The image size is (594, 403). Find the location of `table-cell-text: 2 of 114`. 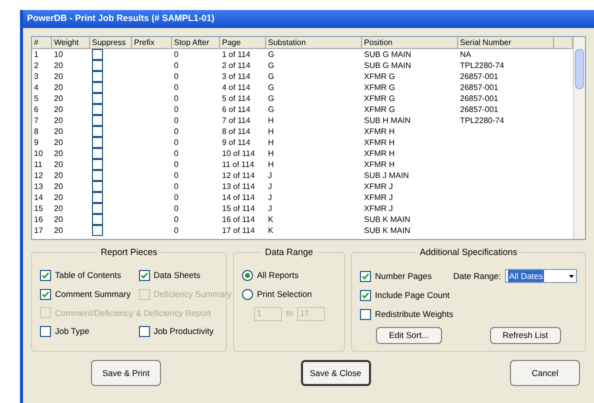

table-cell-text: 2 of 114 is located at coordinates (236, 65).